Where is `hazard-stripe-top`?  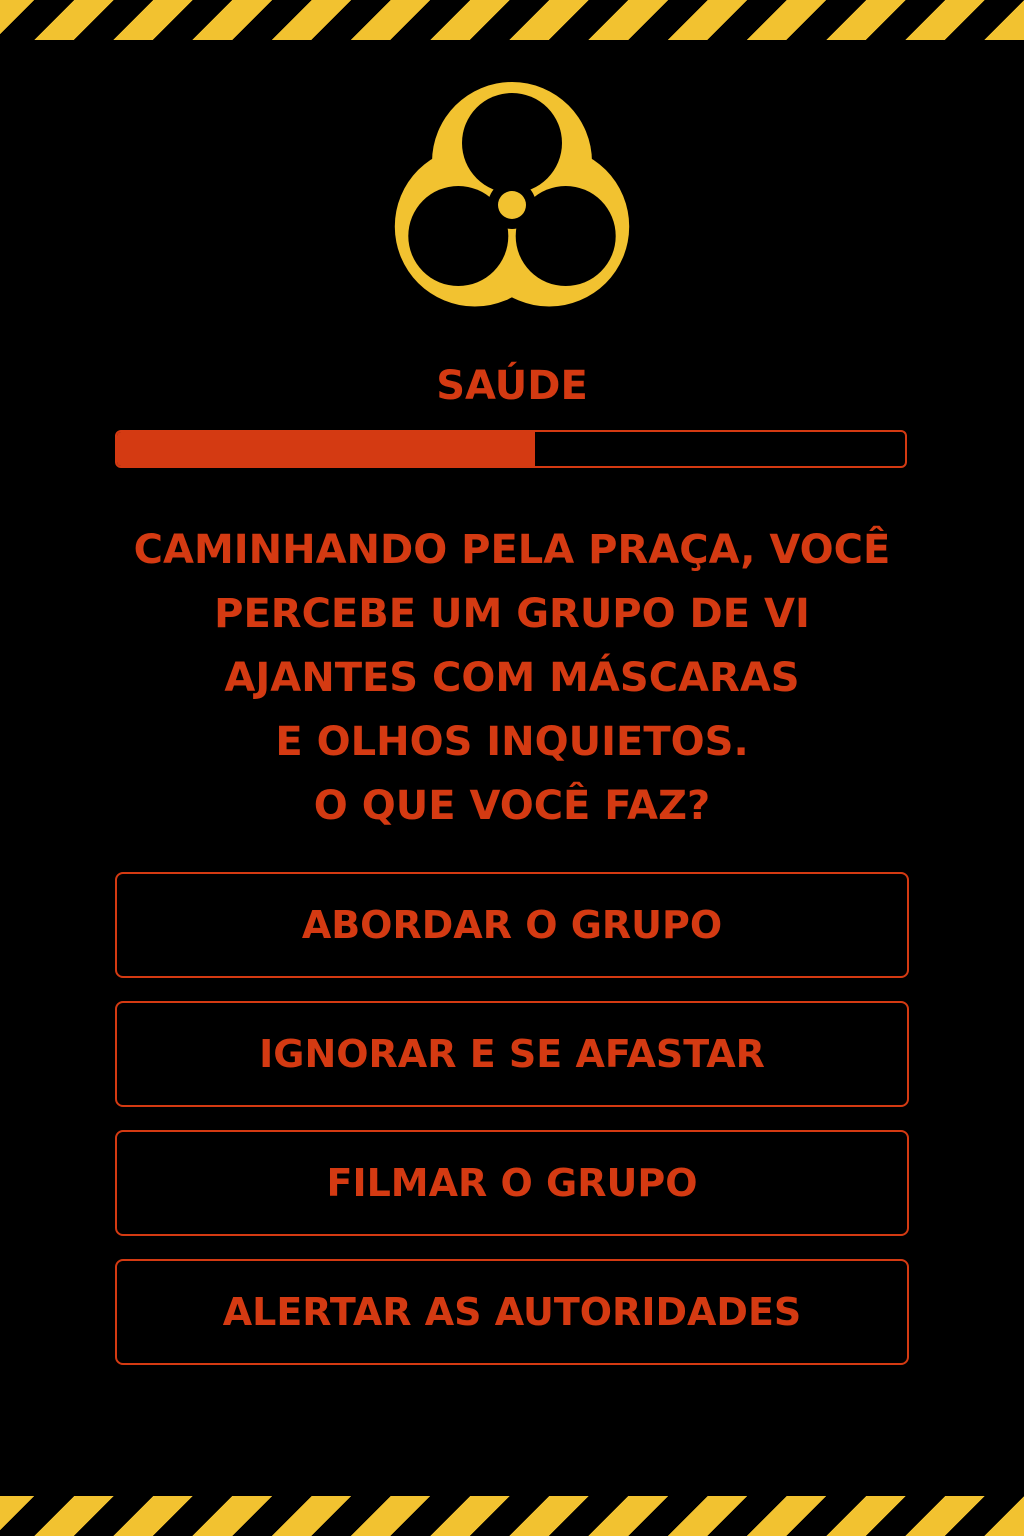
hazard-stripe-top is located at coordinates (512, 20).